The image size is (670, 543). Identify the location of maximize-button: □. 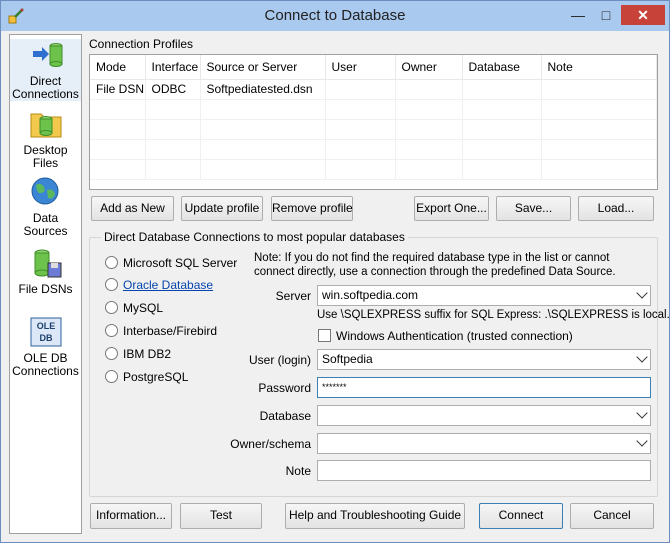
(606, 15).